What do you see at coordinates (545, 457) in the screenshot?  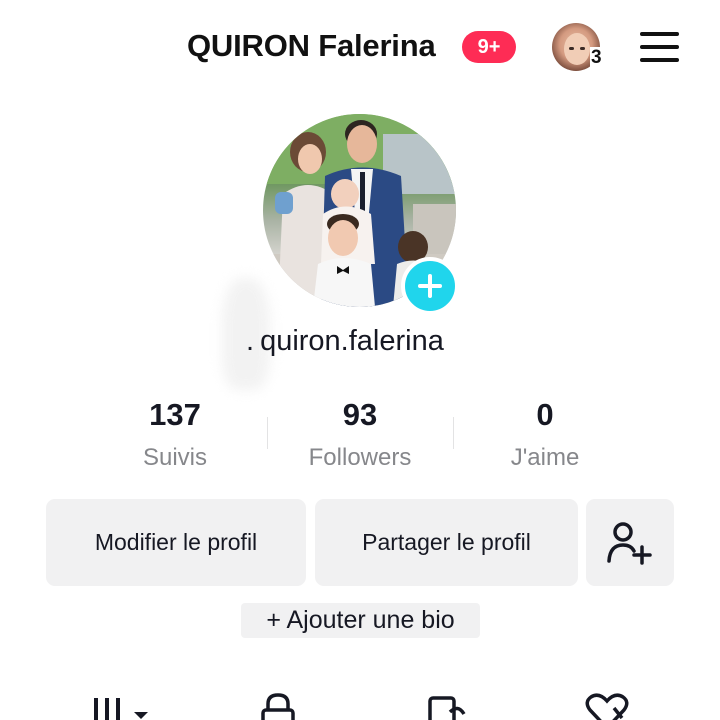 I see `stat-likes-label: J'aime` at bounding box center [545, 457].